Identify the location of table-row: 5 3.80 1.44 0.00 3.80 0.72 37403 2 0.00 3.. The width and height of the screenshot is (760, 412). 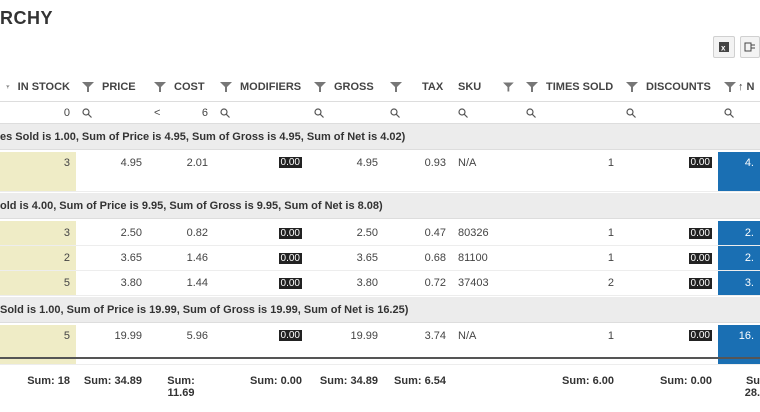
(380, 283).